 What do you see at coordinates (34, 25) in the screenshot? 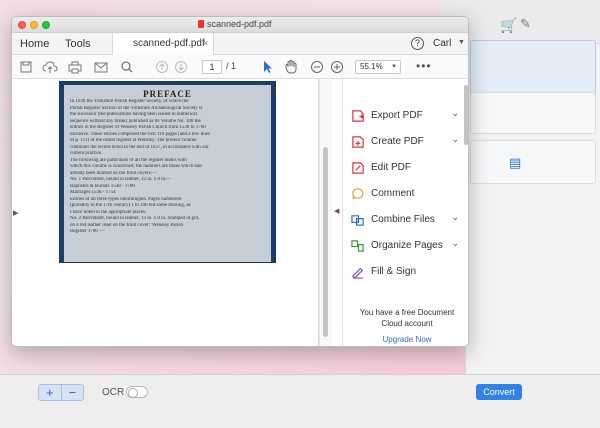
I see `minimize-window-button` at bounding box center [34, 25].